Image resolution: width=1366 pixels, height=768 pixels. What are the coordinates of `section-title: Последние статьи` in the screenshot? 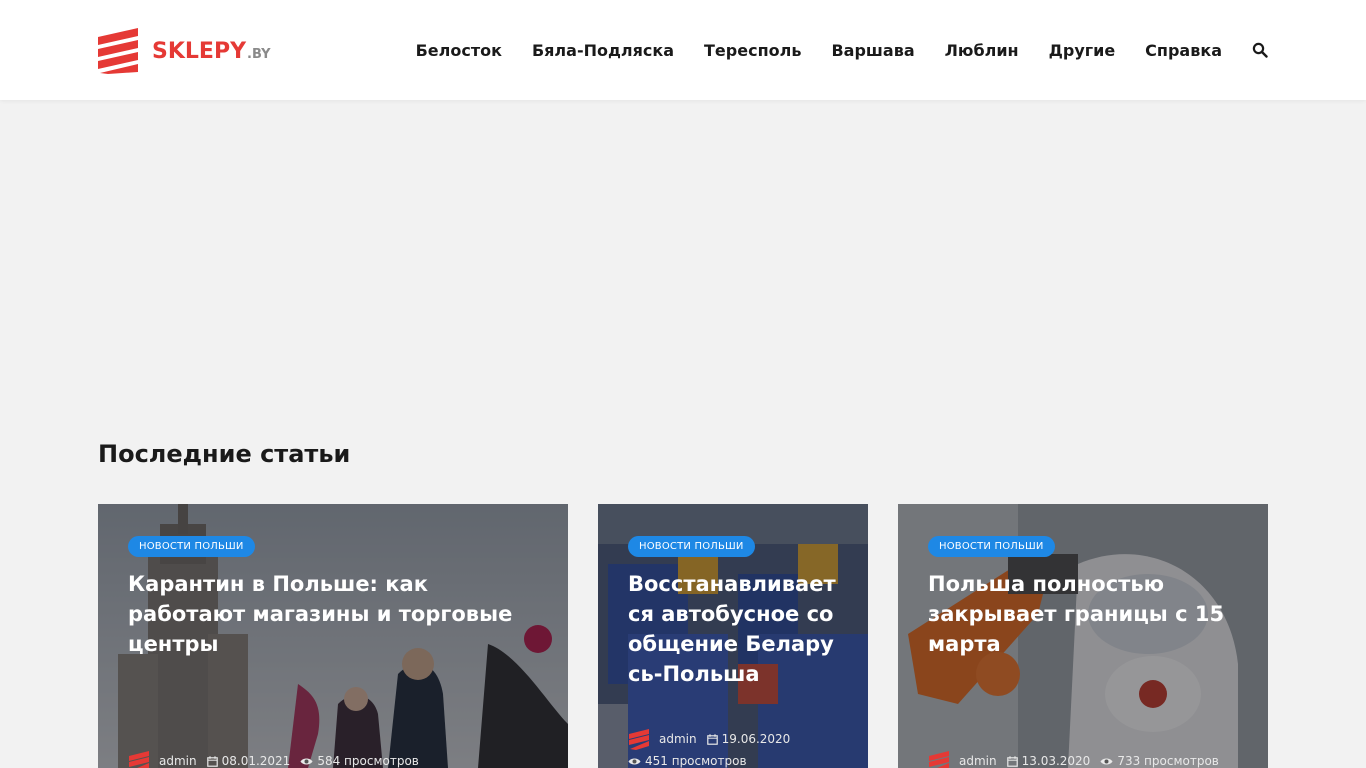 It's located at (224, 454).